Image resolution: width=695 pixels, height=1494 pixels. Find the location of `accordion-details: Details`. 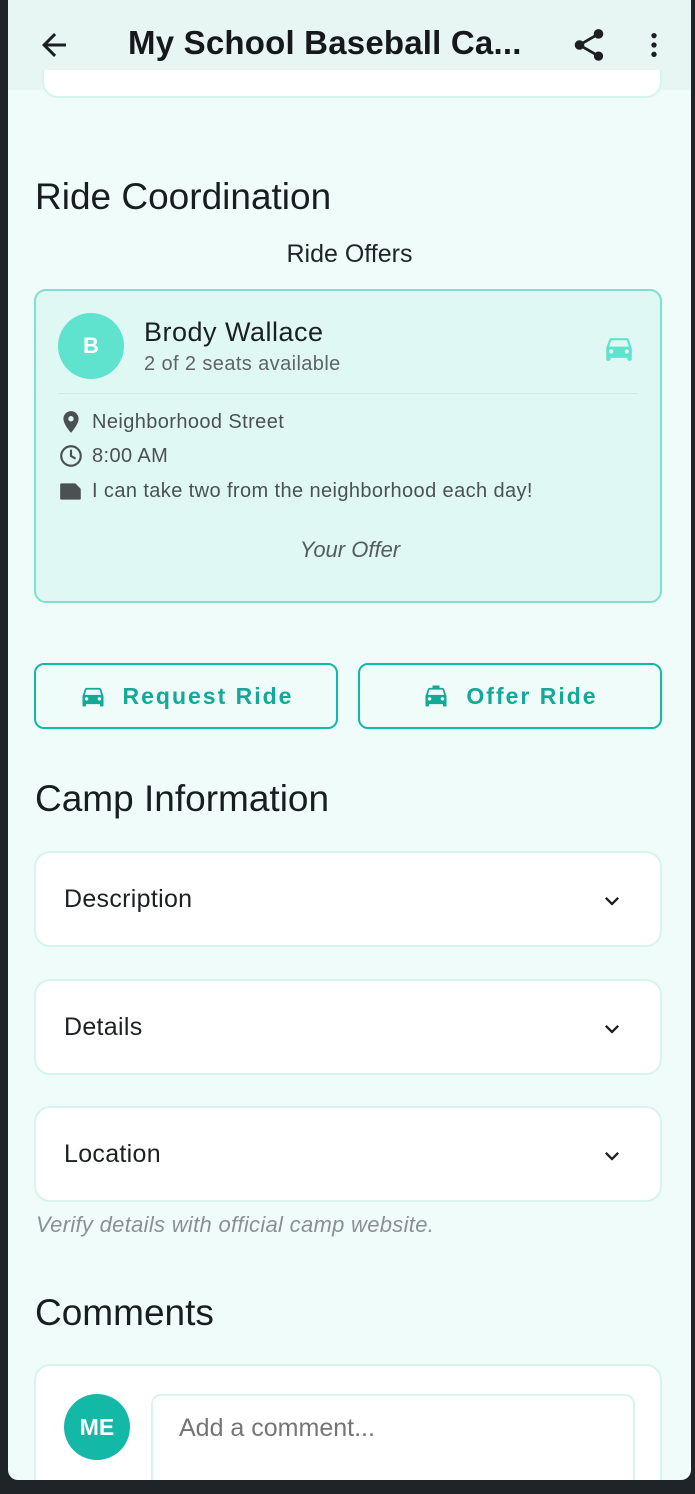

accordion-details: Details is located at coordinates (348, 1027).